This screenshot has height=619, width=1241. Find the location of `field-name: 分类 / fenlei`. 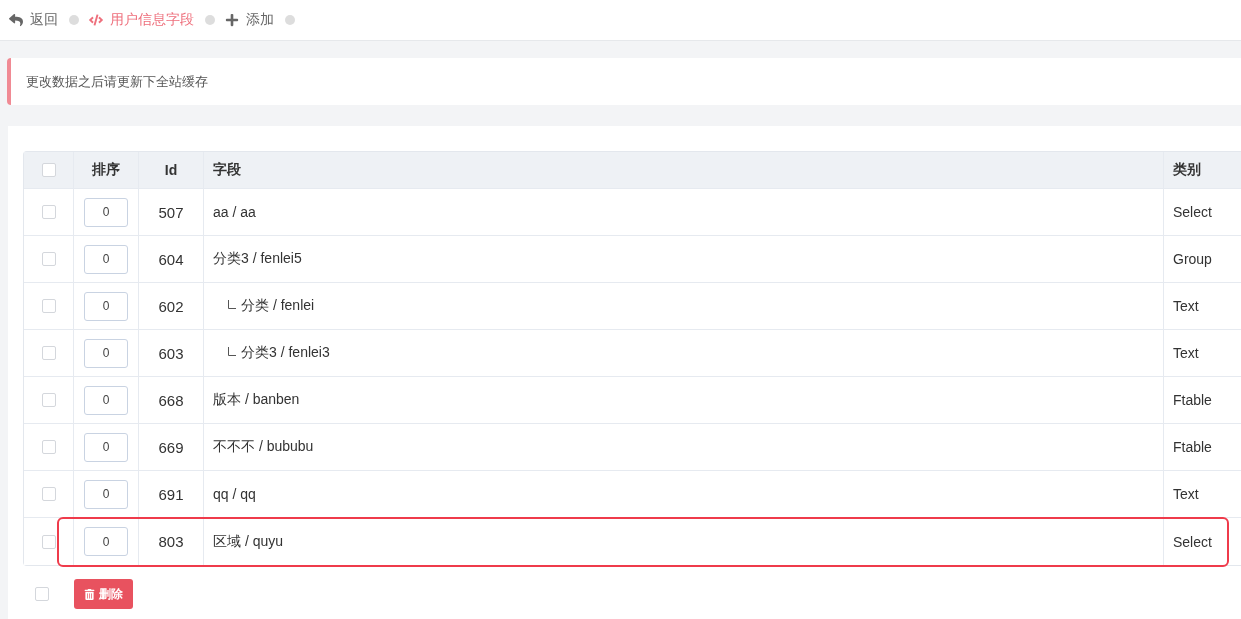

field-name: 分类 / fenlei is located at coordinates (278, 306).